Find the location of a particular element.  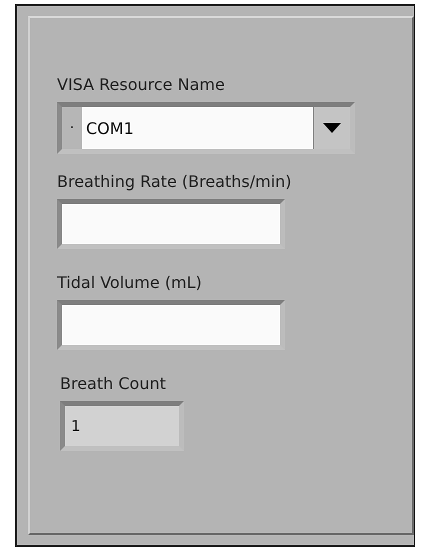

dropdown-arrow-icon is located at coordinates (332, 128).